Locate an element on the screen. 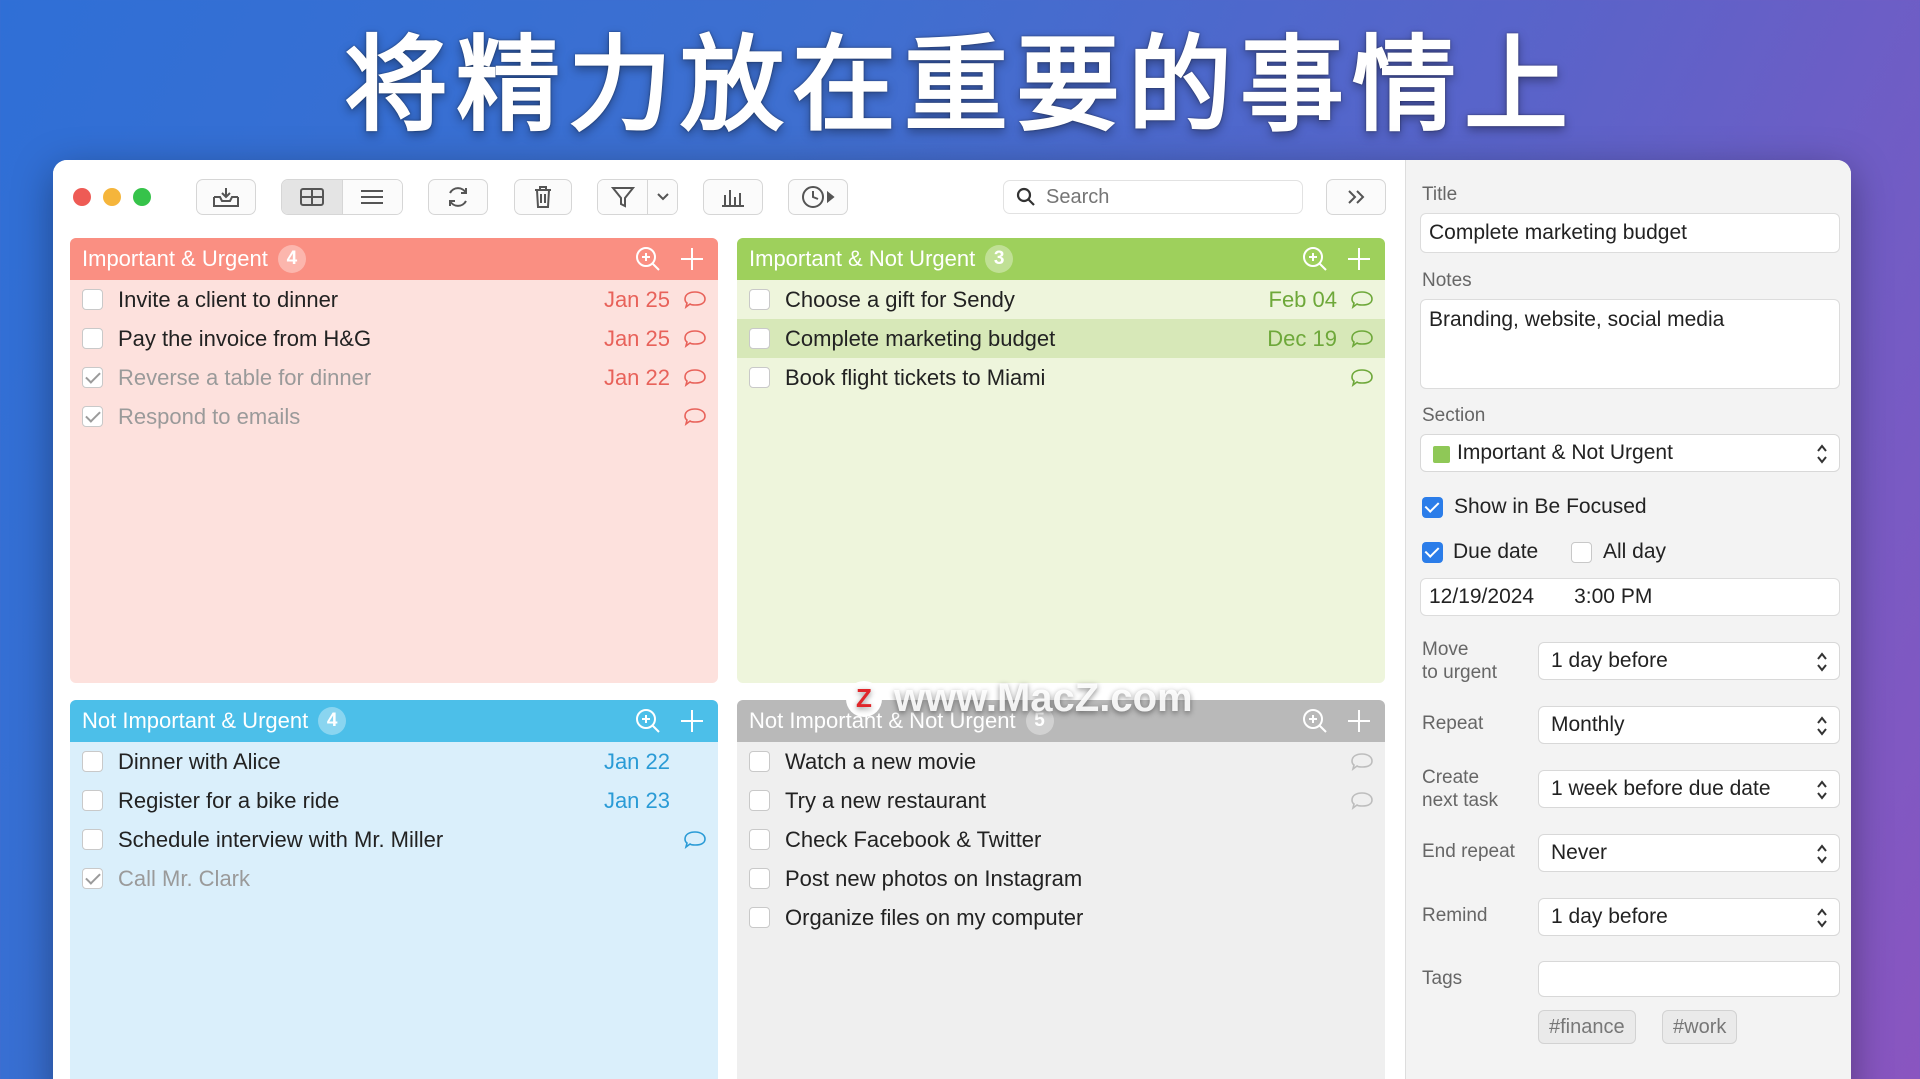  create-next-task-select: 1 week before due date is located at coordinates (1689, 789).